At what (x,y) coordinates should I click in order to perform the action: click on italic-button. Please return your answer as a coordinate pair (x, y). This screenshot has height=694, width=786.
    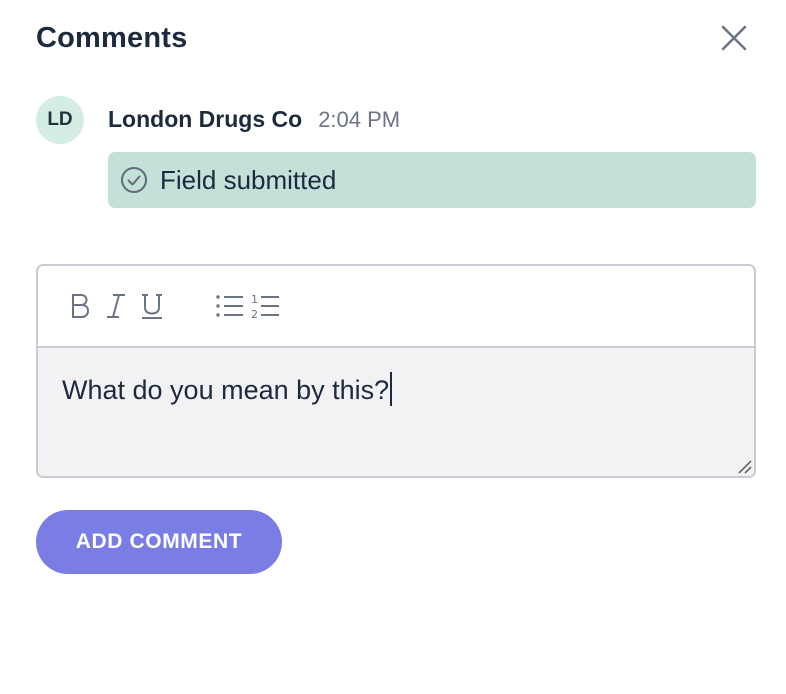
    Looking at the image, I should click on (116, 306).